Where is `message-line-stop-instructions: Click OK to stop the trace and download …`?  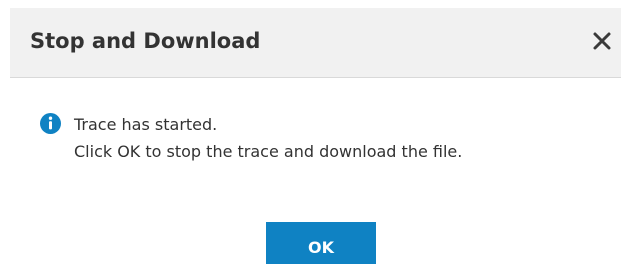 message-line-stop-instructions: Click OK to stop the trace and download … is located at coordinates (268, 151).